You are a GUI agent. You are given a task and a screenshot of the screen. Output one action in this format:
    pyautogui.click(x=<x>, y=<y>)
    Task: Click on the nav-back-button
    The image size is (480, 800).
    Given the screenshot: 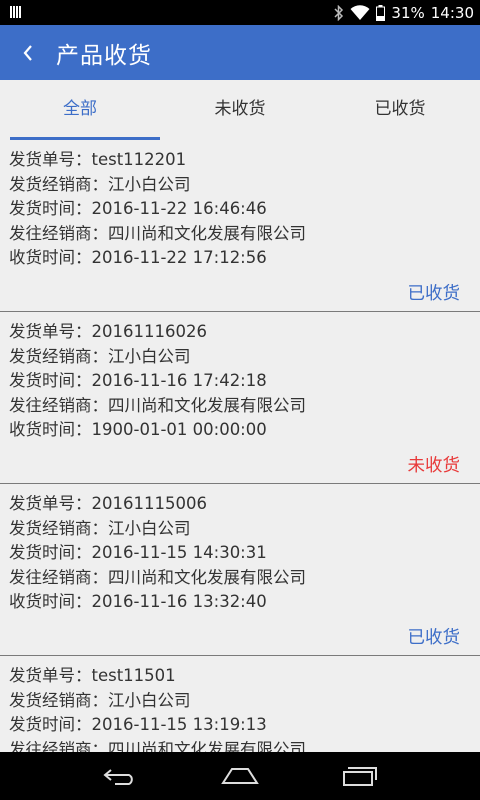 What is the action you would take?
    pyautogui.click(x=120, y=776)
    